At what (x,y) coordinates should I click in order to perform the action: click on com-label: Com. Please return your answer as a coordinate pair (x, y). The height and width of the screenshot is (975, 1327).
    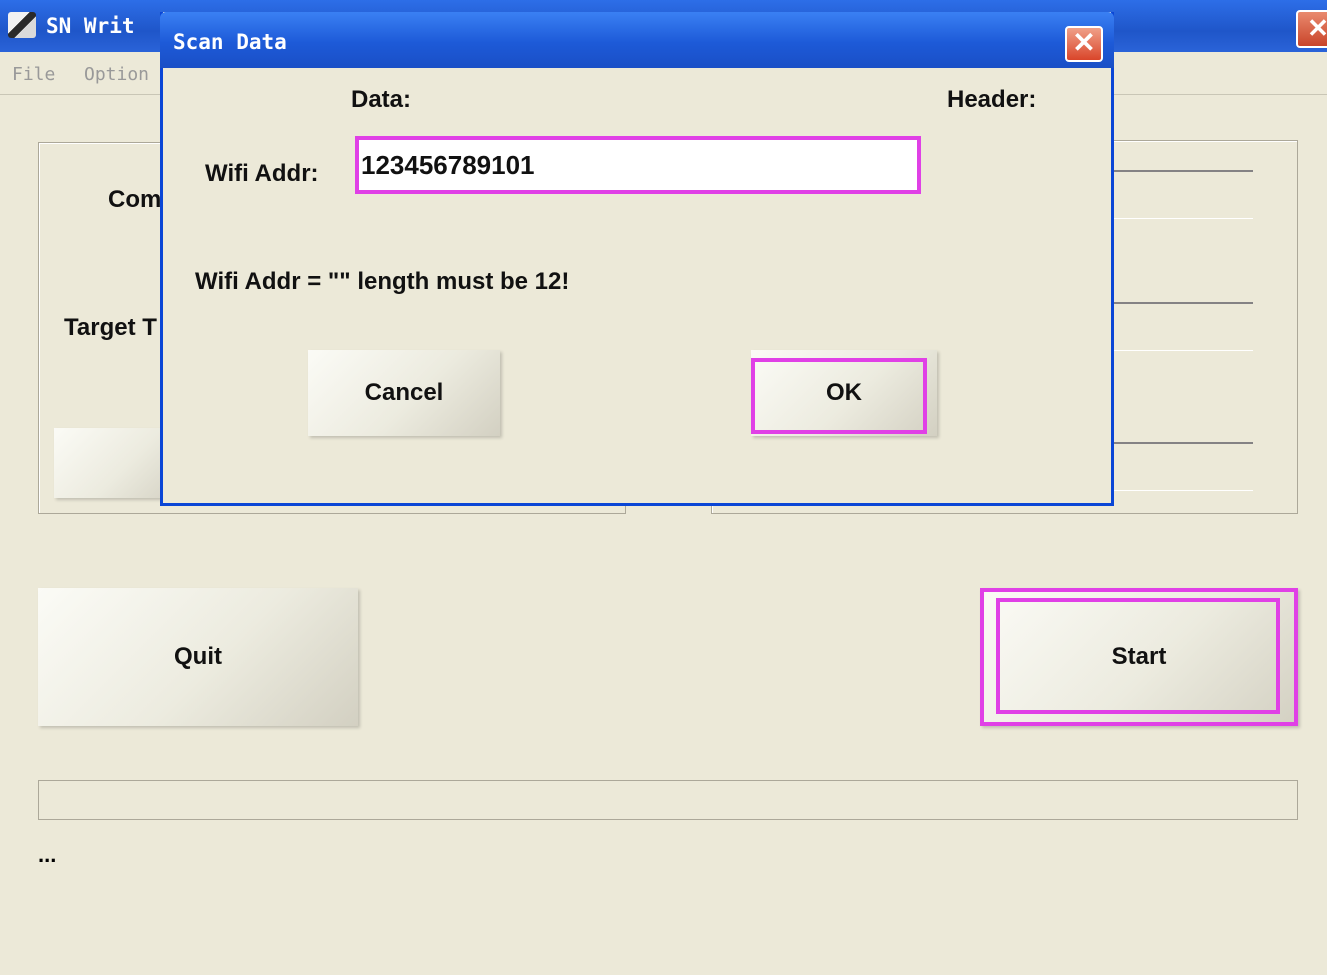
    Looking at the image, I should click on (135, 199).